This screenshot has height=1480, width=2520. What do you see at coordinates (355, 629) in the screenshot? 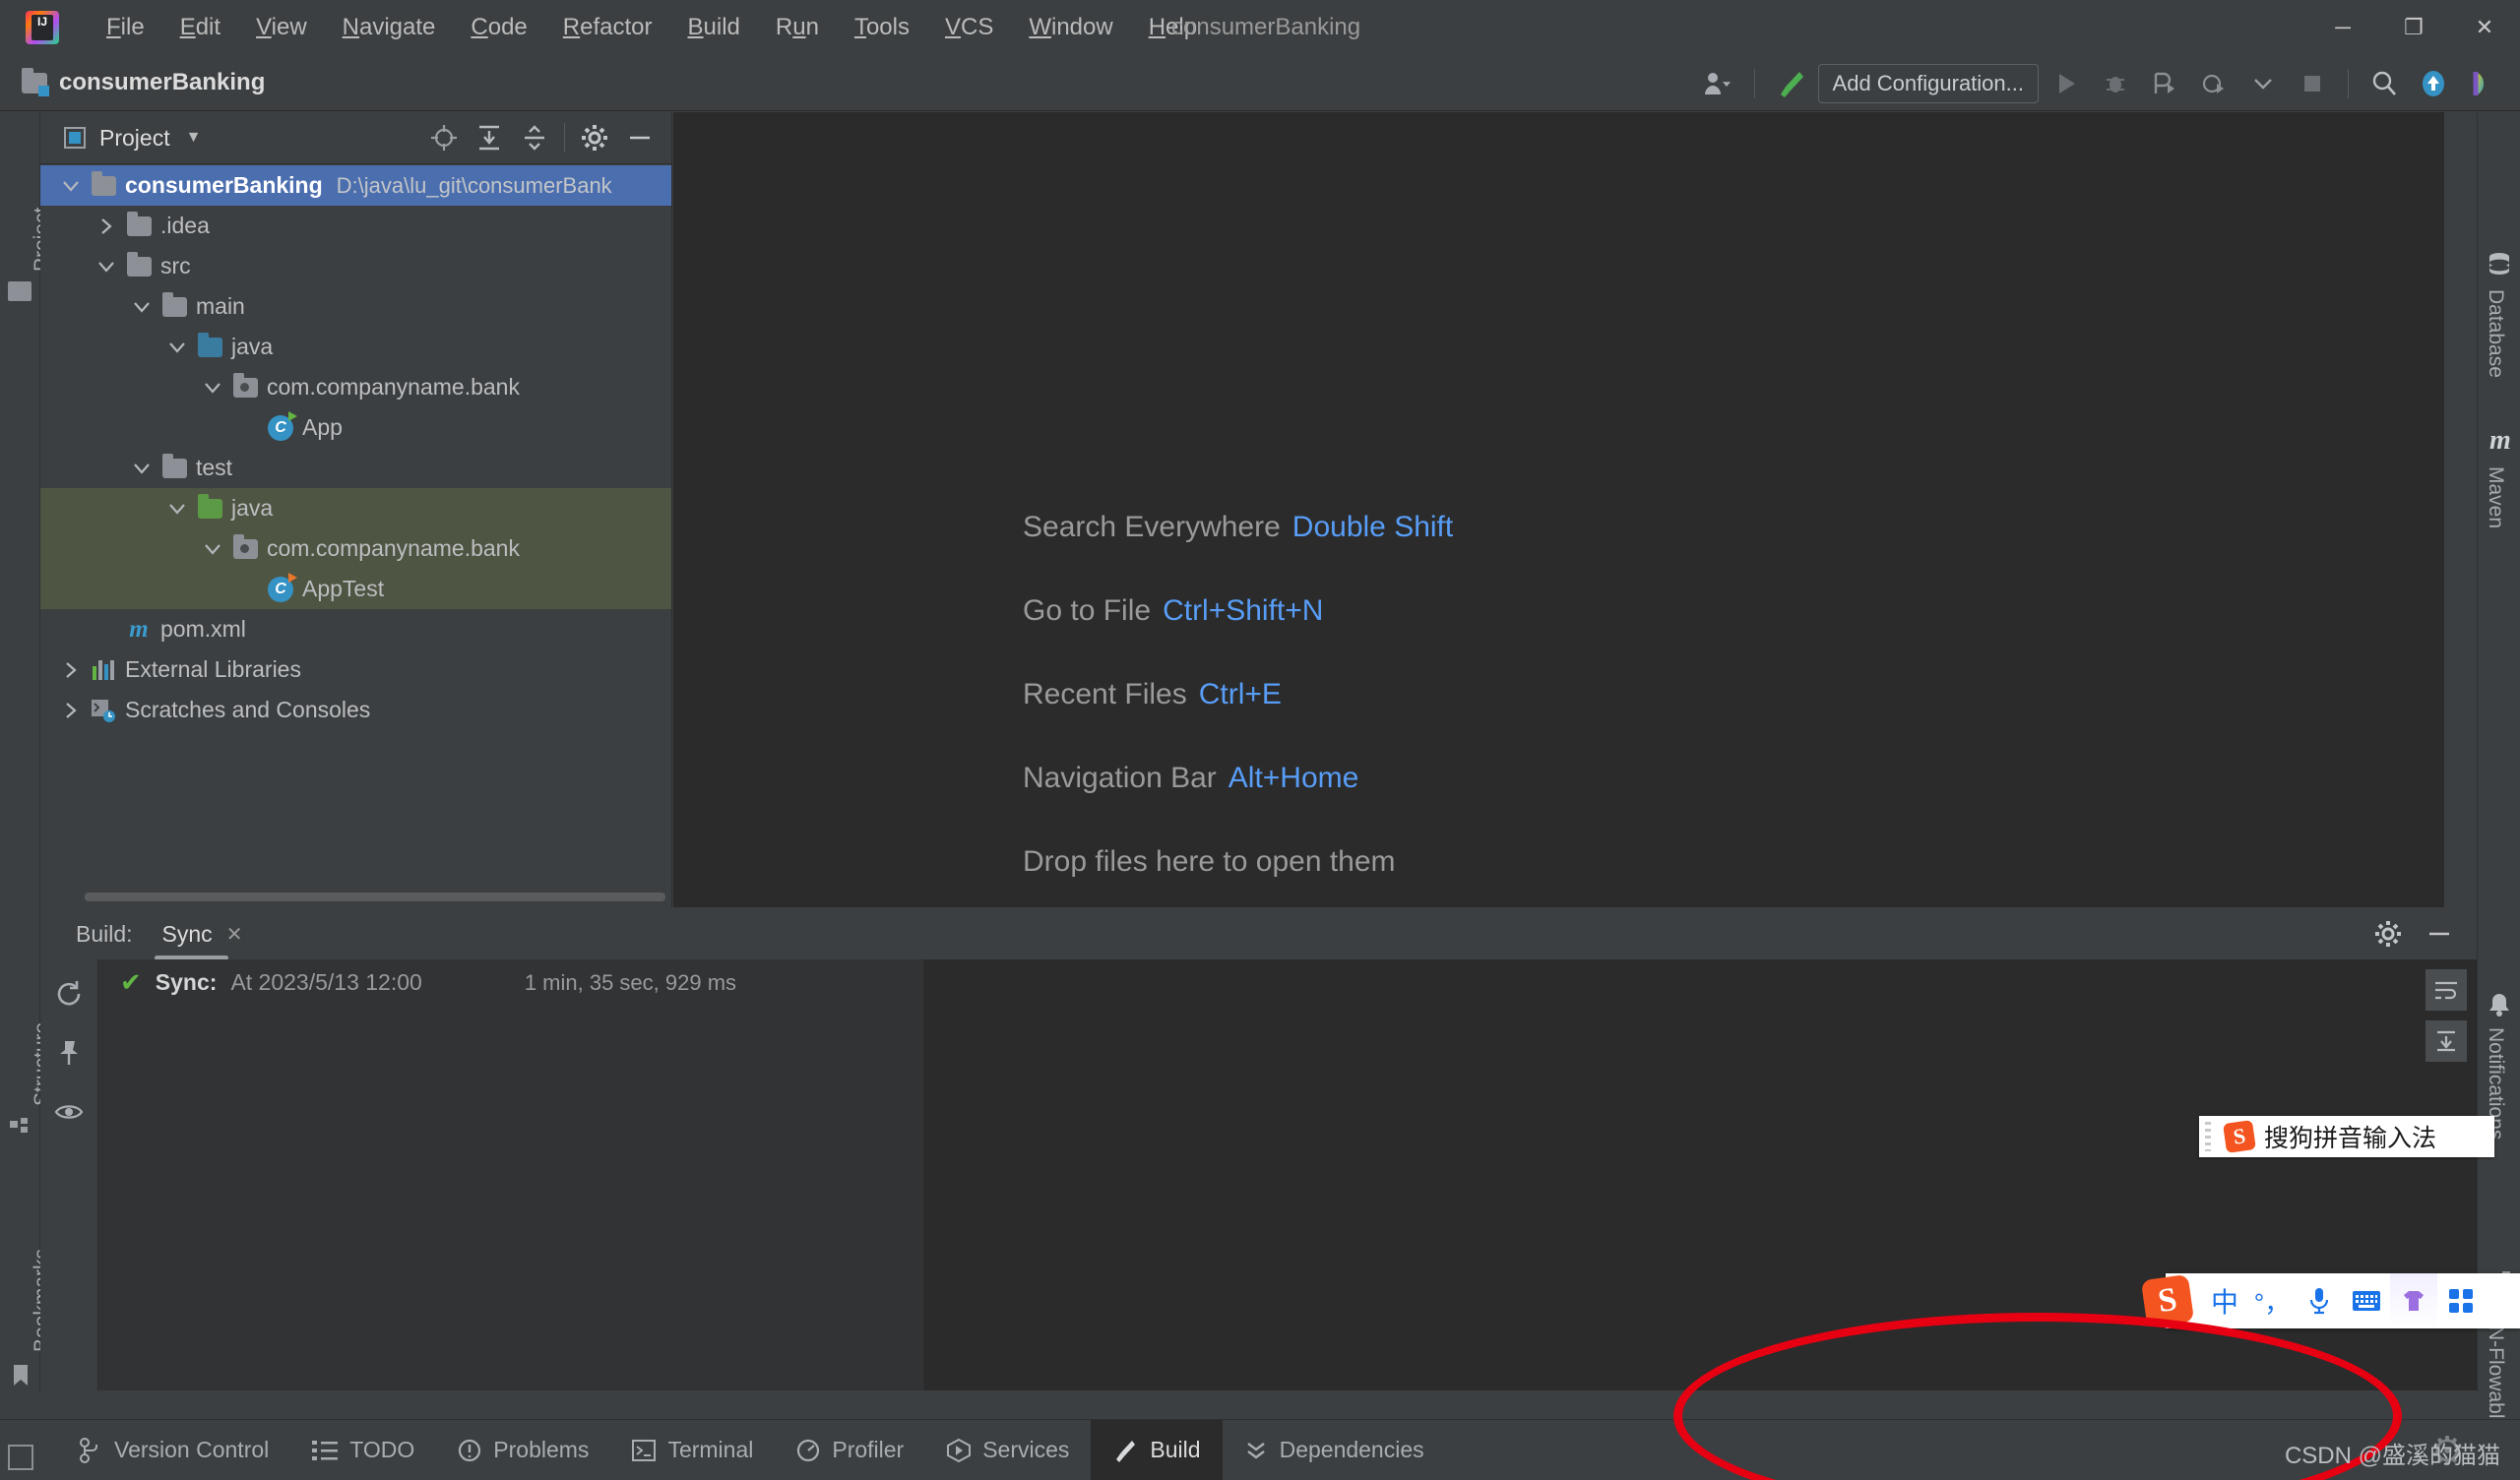
I see `tree-node-pom-xml: m pom.xml` at bounding box center [355, 629].